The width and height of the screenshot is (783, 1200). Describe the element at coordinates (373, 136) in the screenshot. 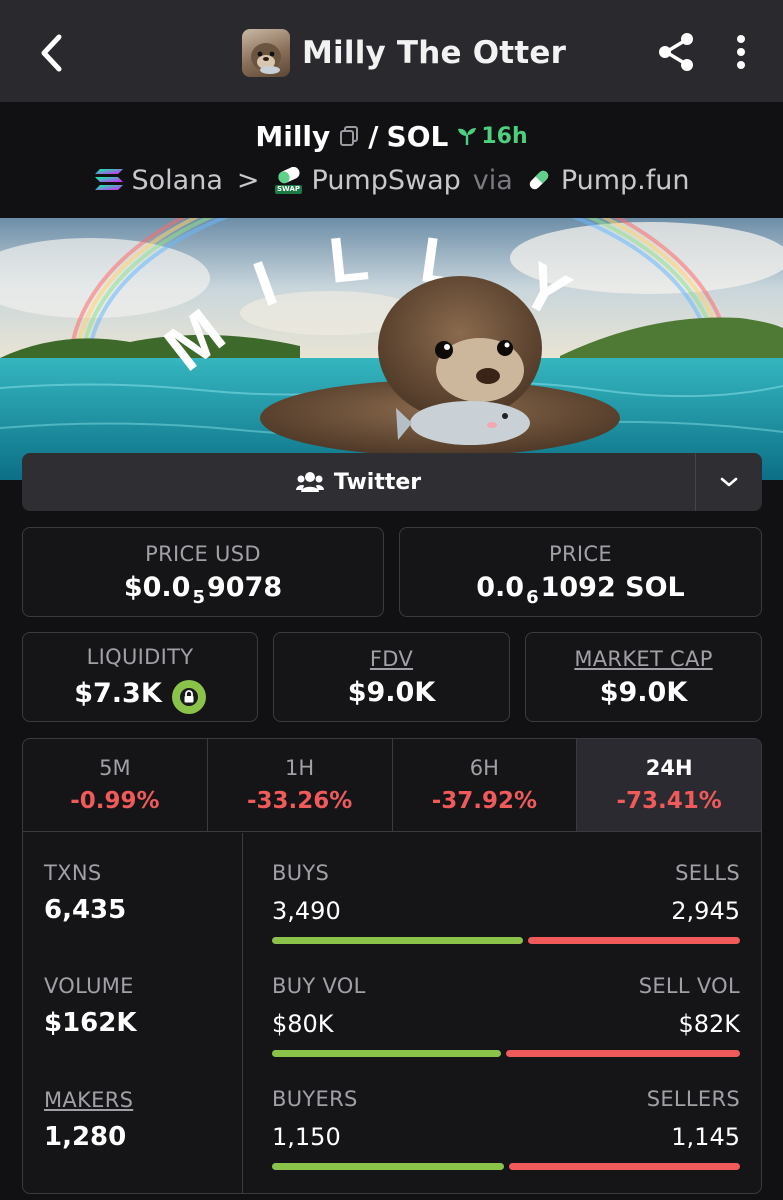

I see `pair-slash: /` at that location.